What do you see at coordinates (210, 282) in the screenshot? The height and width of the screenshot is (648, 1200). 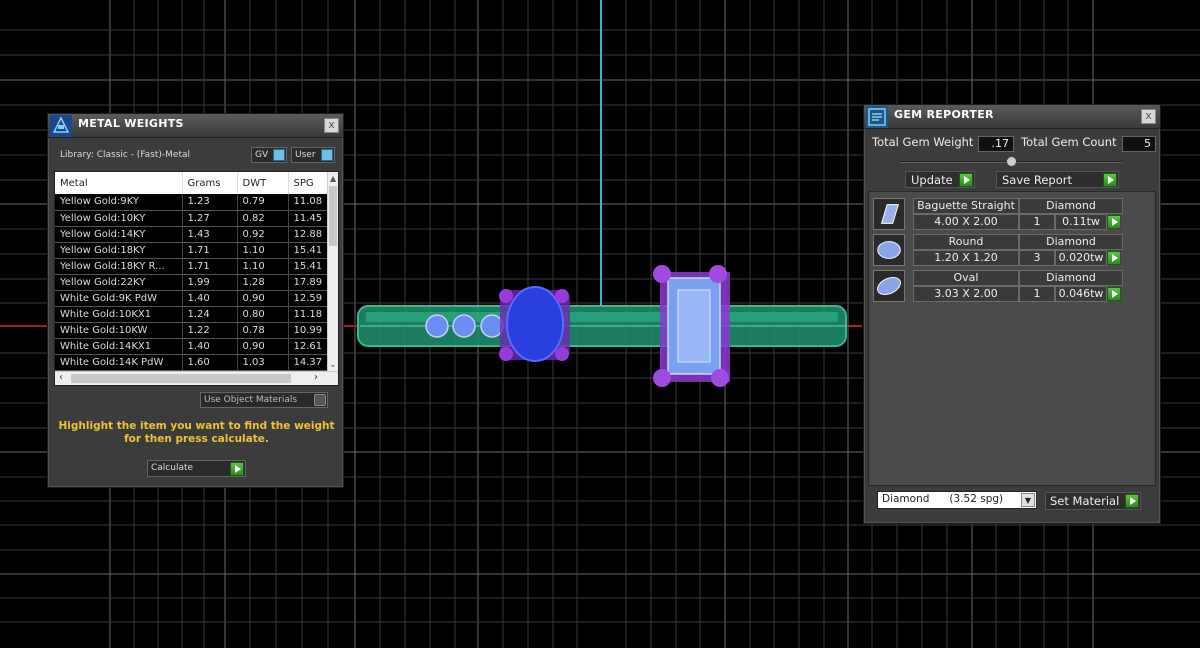 I see `grams-cell: 1.99` at bounding box center [210, 282].